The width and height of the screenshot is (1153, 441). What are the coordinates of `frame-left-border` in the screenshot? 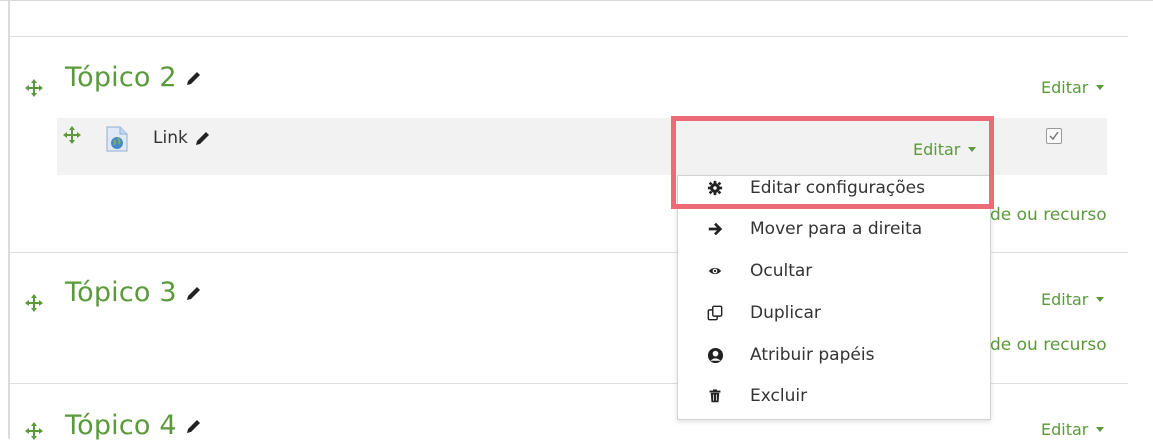 It's located at (9, 219).